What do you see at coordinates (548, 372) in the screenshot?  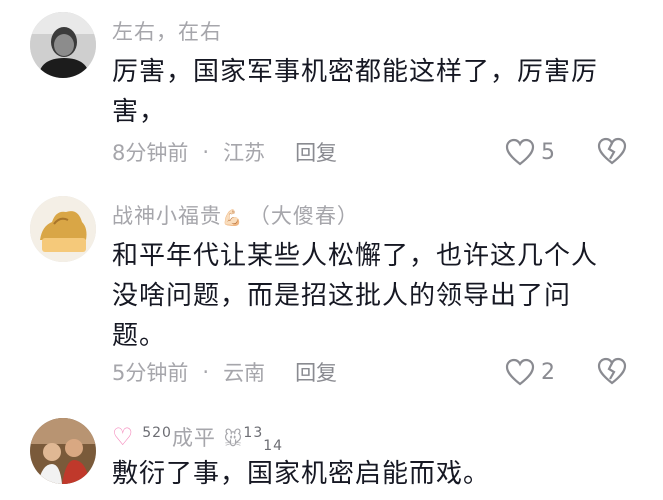 I see `like-count: 2` at bounding box center [548, 372].